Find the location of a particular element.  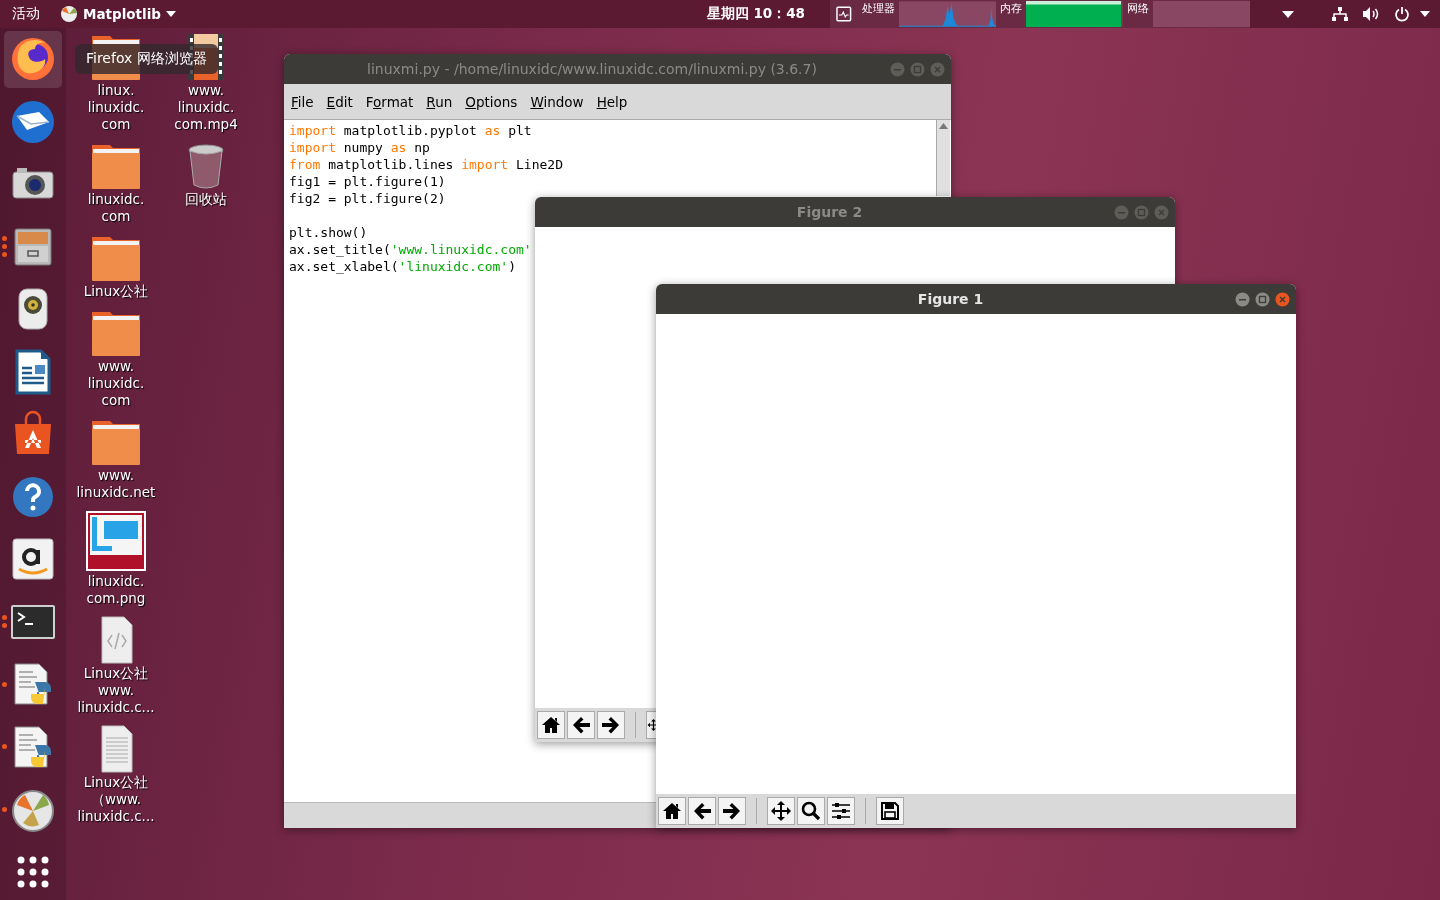

clock: 星期四 10：48 is located at coordinates (755, 14).